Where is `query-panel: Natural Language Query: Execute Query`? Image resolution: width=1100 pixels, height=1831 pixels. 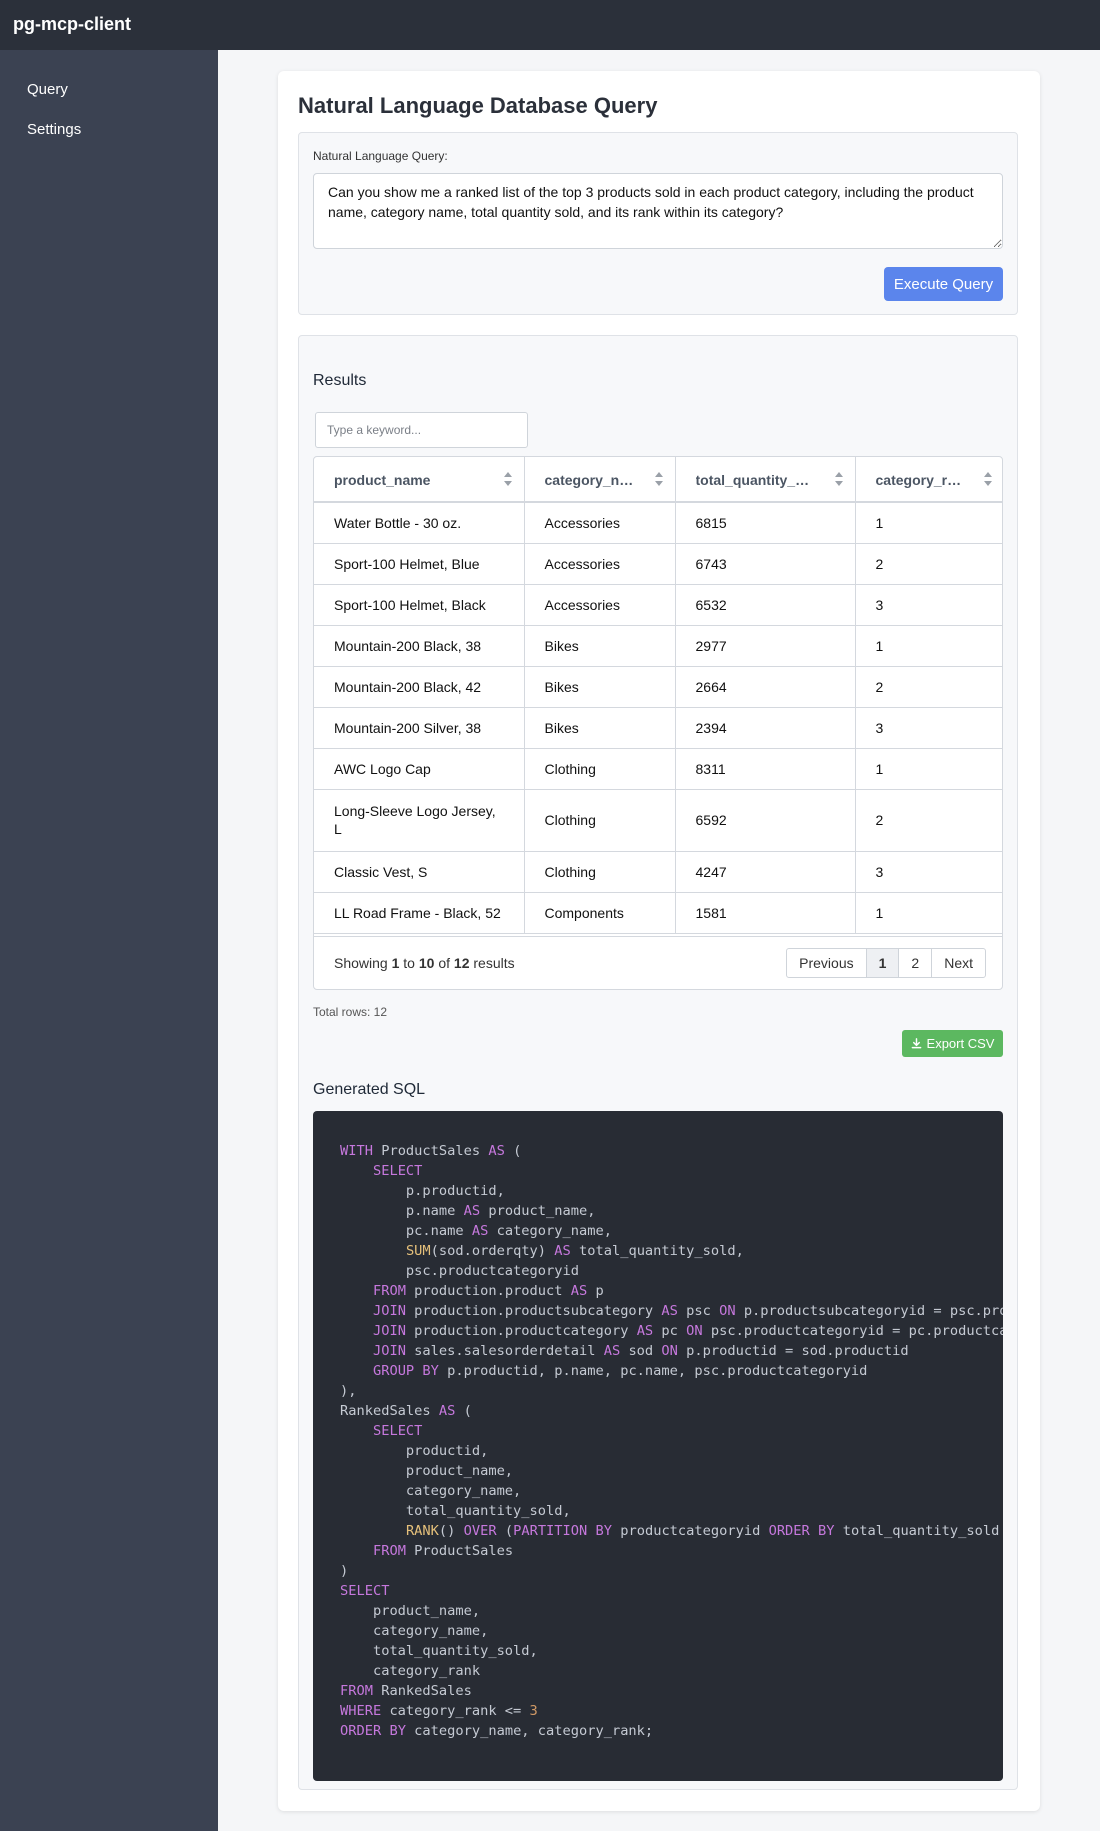 query-panel: Natural Language Query: Execute Query is located at coordinates (658, 223).